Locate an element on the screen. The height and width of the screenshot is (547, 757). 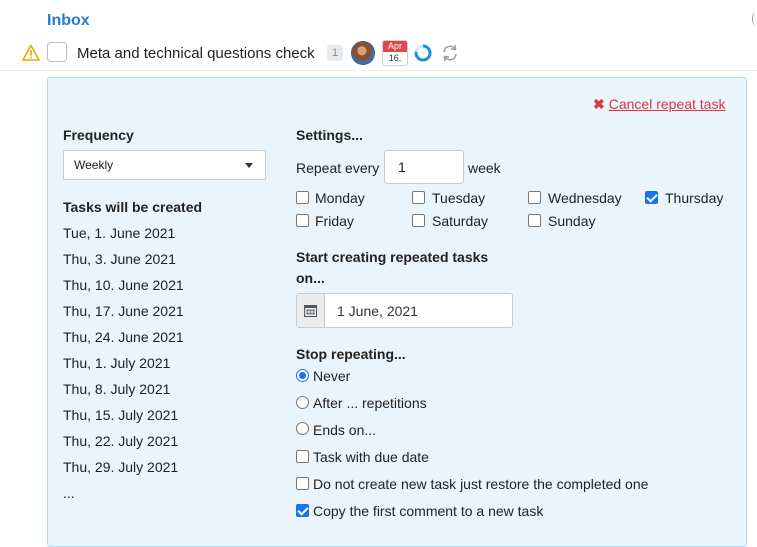
cancel-repeat-link: ✖ Cancel repeat task is located at coordinates (659, 104).